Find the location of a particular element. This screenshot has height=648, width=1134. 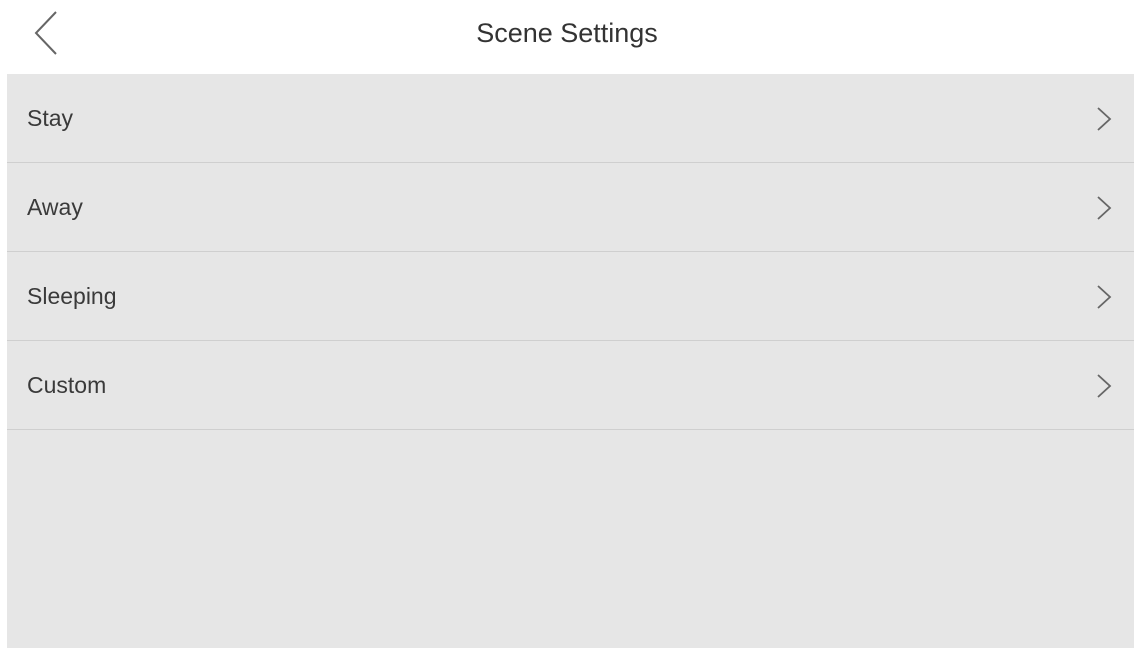

header-bar: Scene Settings is located at coordinates (567, 37).